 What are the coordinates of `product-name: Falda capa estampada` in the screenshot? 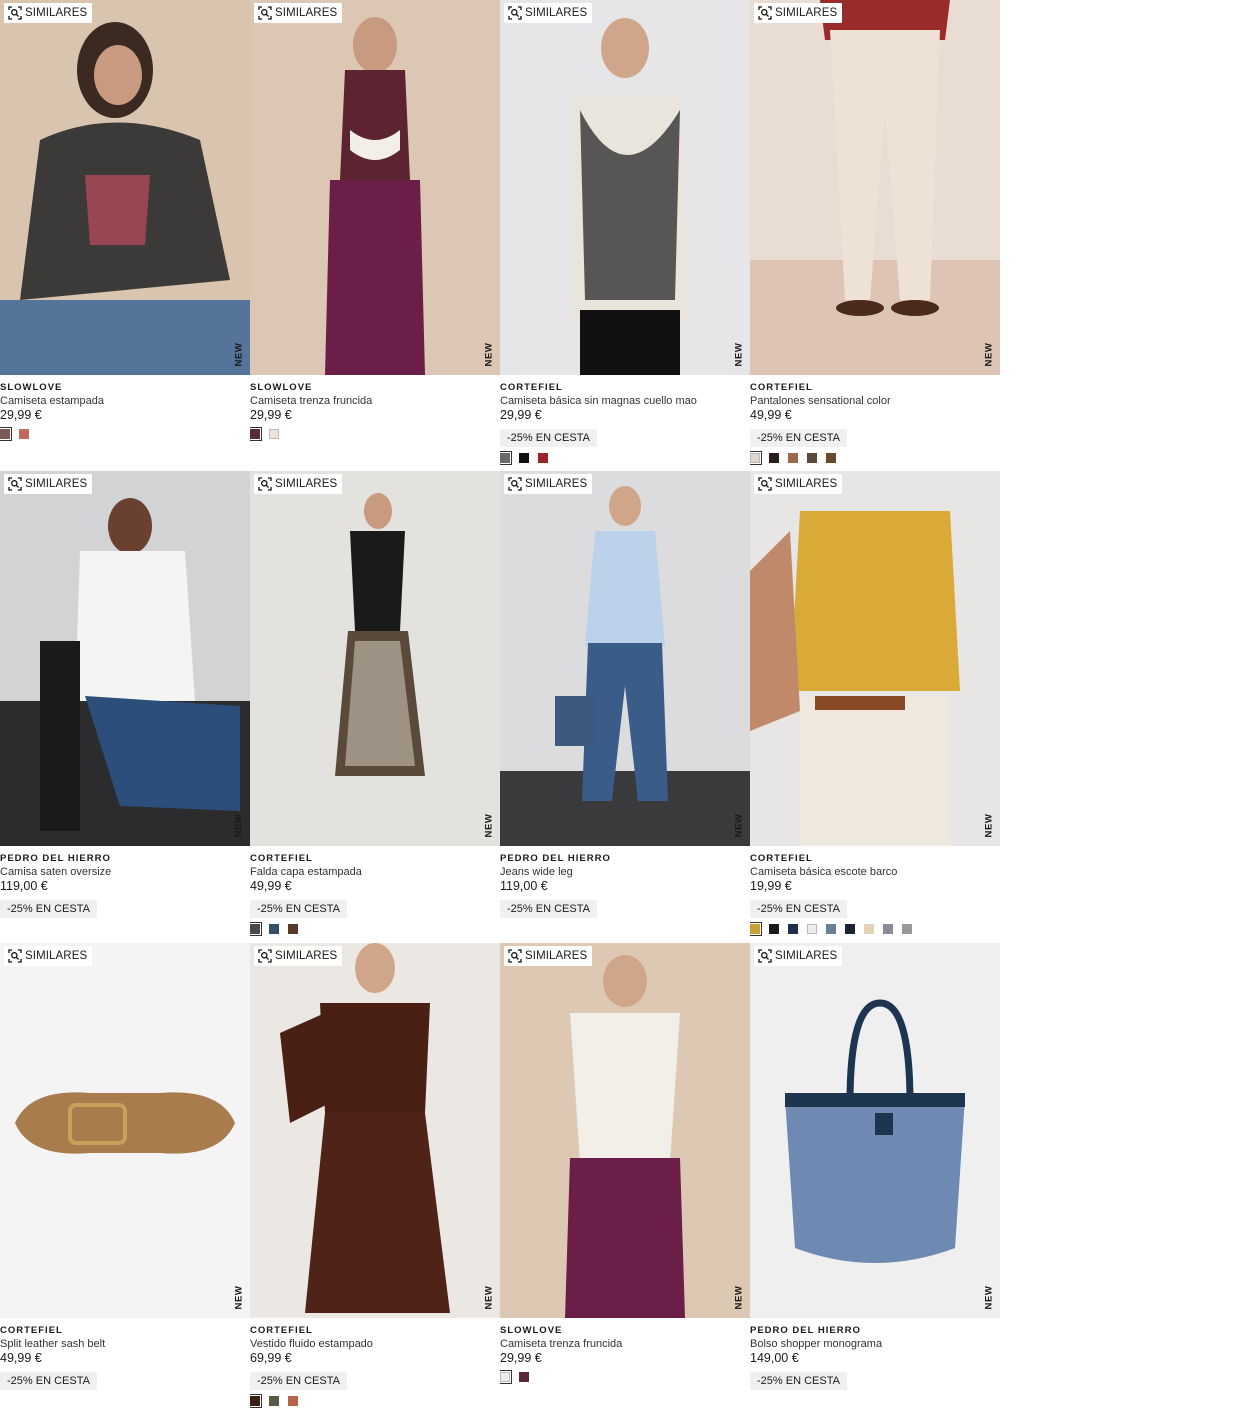 It's located at (373, 872).